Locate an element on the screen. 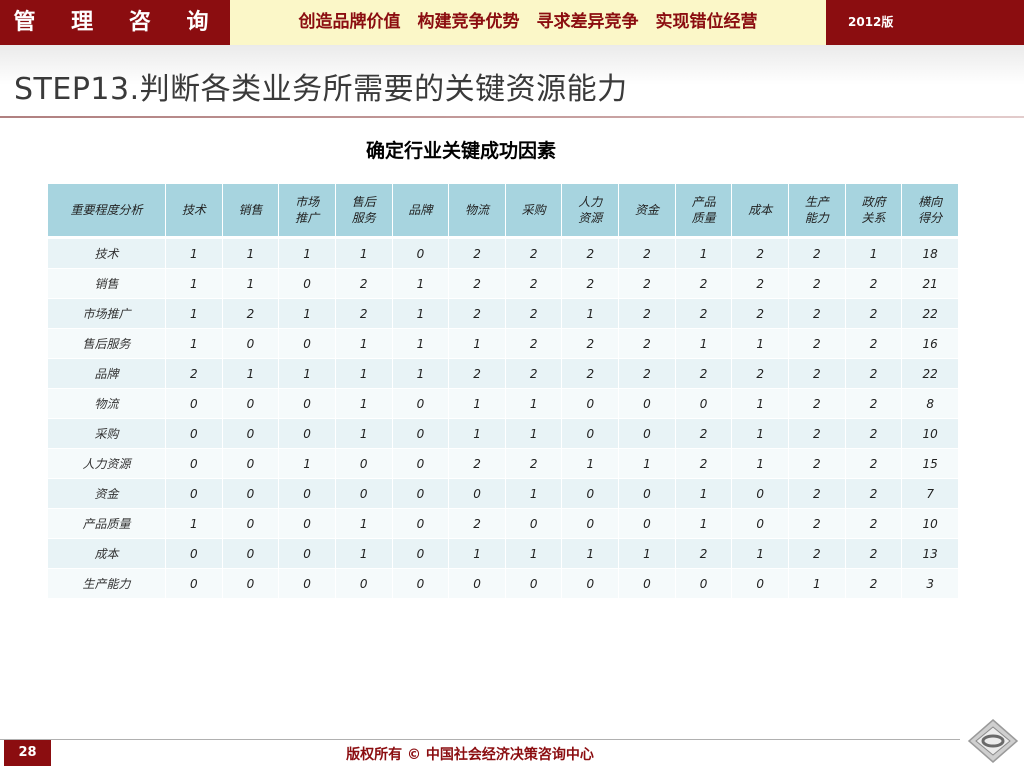 The image size is (1024, 768). row-total-cell: 10 is located at coordinates (930, 434).